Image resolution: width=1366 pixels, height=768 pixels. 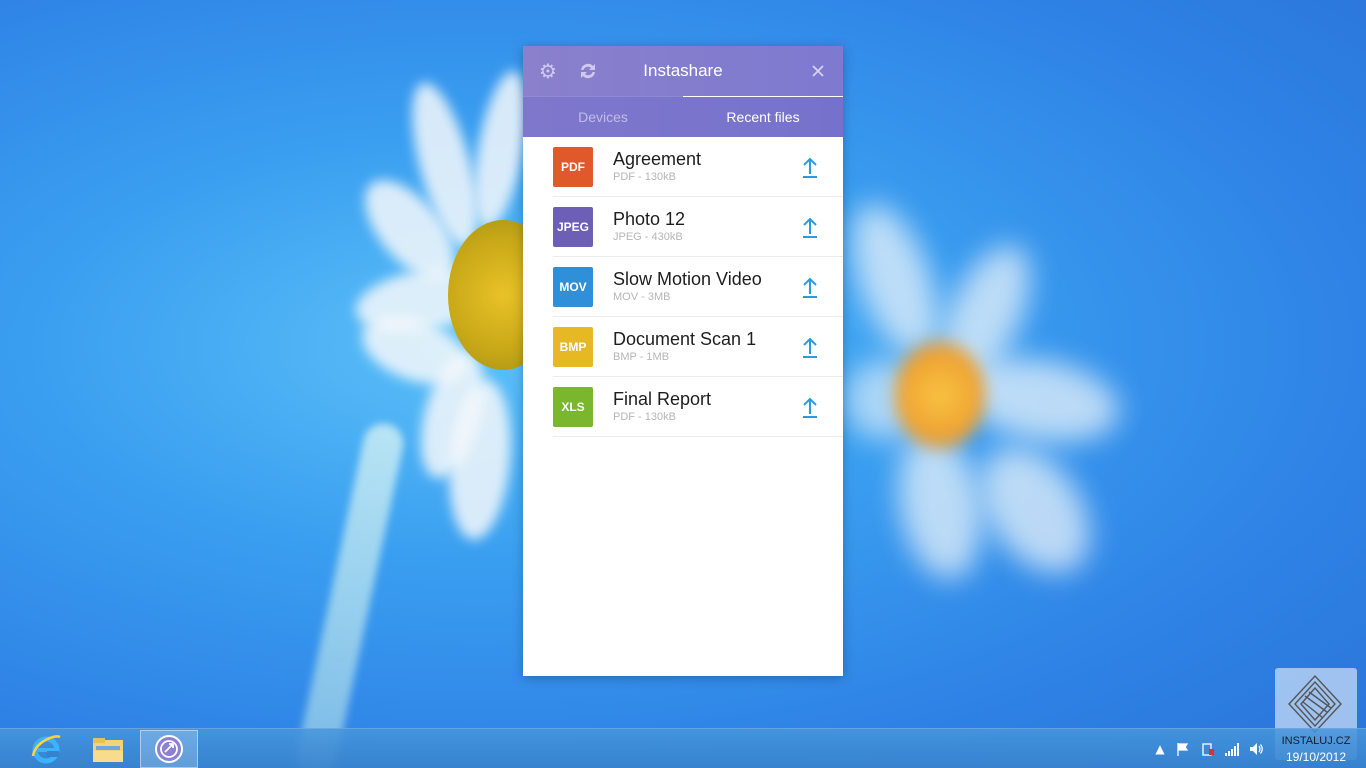 What do you see at coordinates (1160, 749) in the screenshot?
I see `show-hidden-icons-icon: ▲` at bounding box center [1160, 749].